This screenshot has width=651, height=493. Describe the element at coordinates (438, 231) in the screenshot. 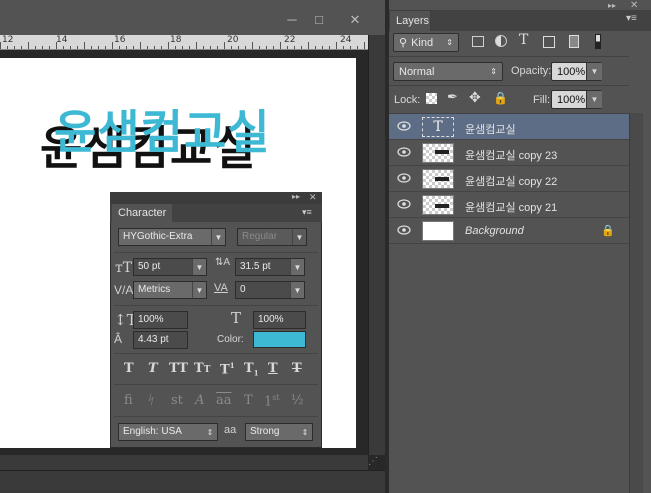

I see `layer-thumbnail` at that location.